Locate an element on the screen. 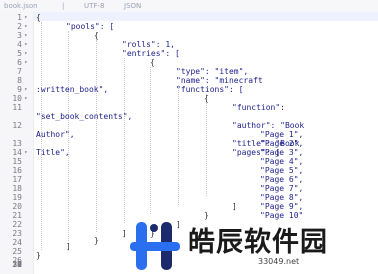 This screenshot has width=378, height=274. line-number: 4 is located at coordinates (19, 44).